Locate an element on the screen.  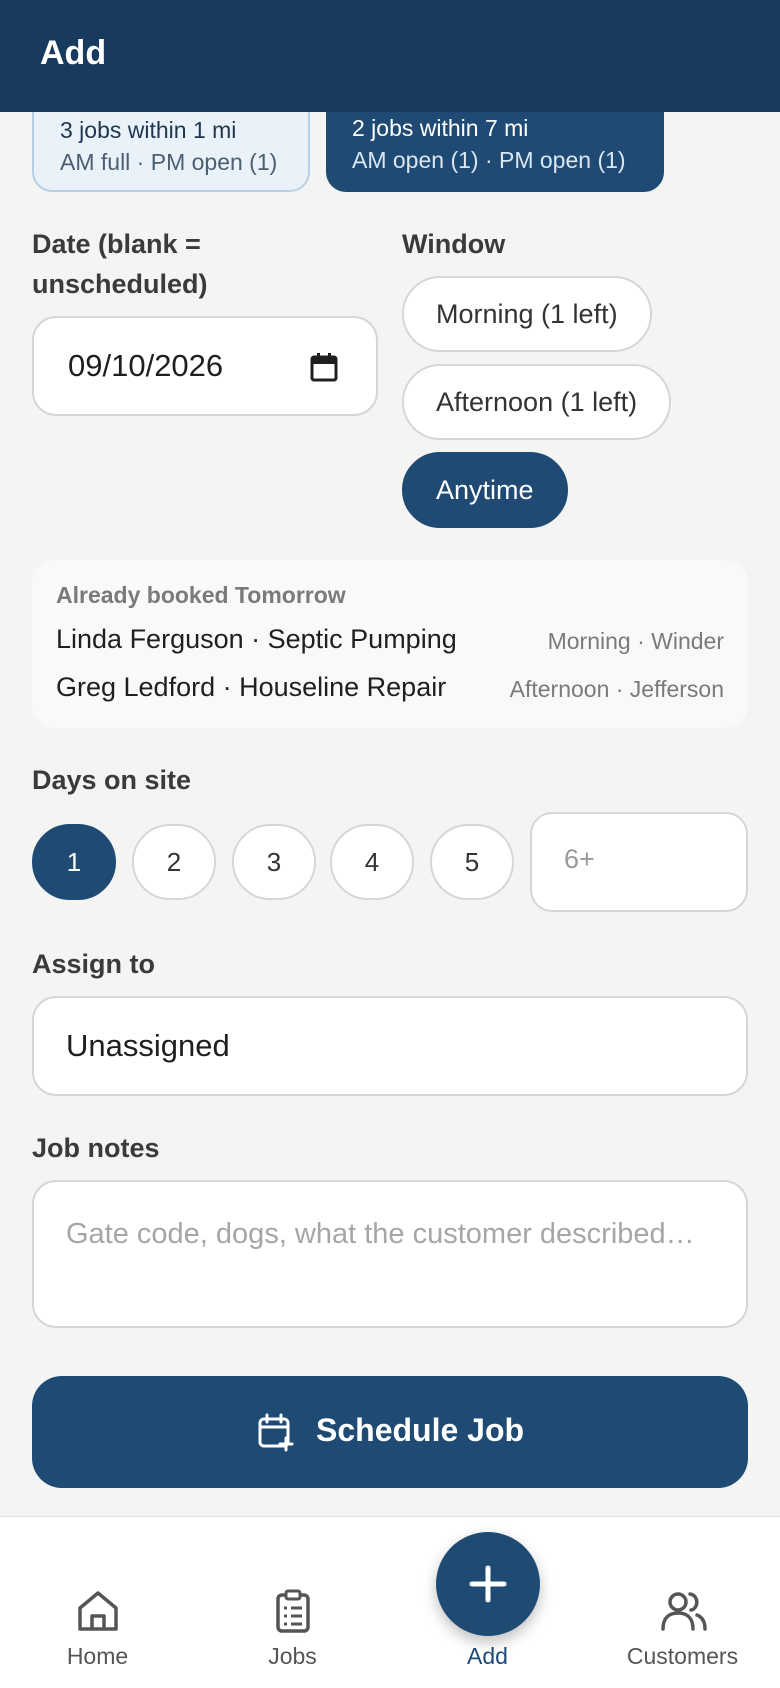
date-value: 09/10/2026 is located at coordinates (146, 365).